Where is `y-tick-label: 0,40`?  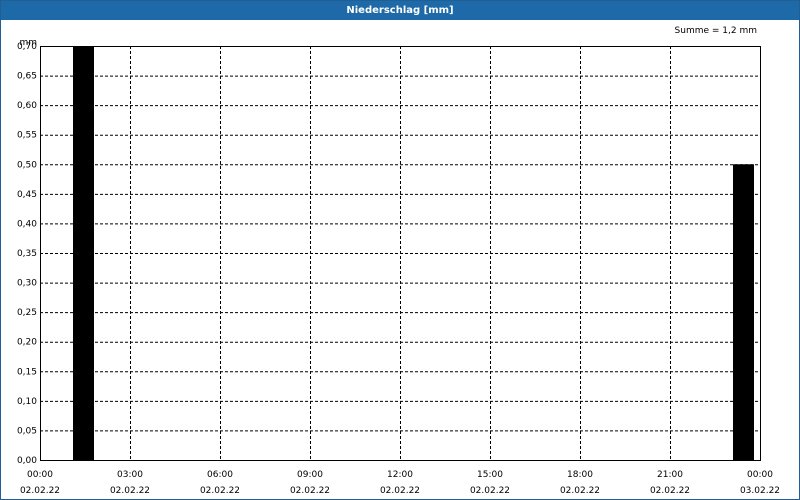 y-tick-label: 0,40 is located at coordinates (27, 224).